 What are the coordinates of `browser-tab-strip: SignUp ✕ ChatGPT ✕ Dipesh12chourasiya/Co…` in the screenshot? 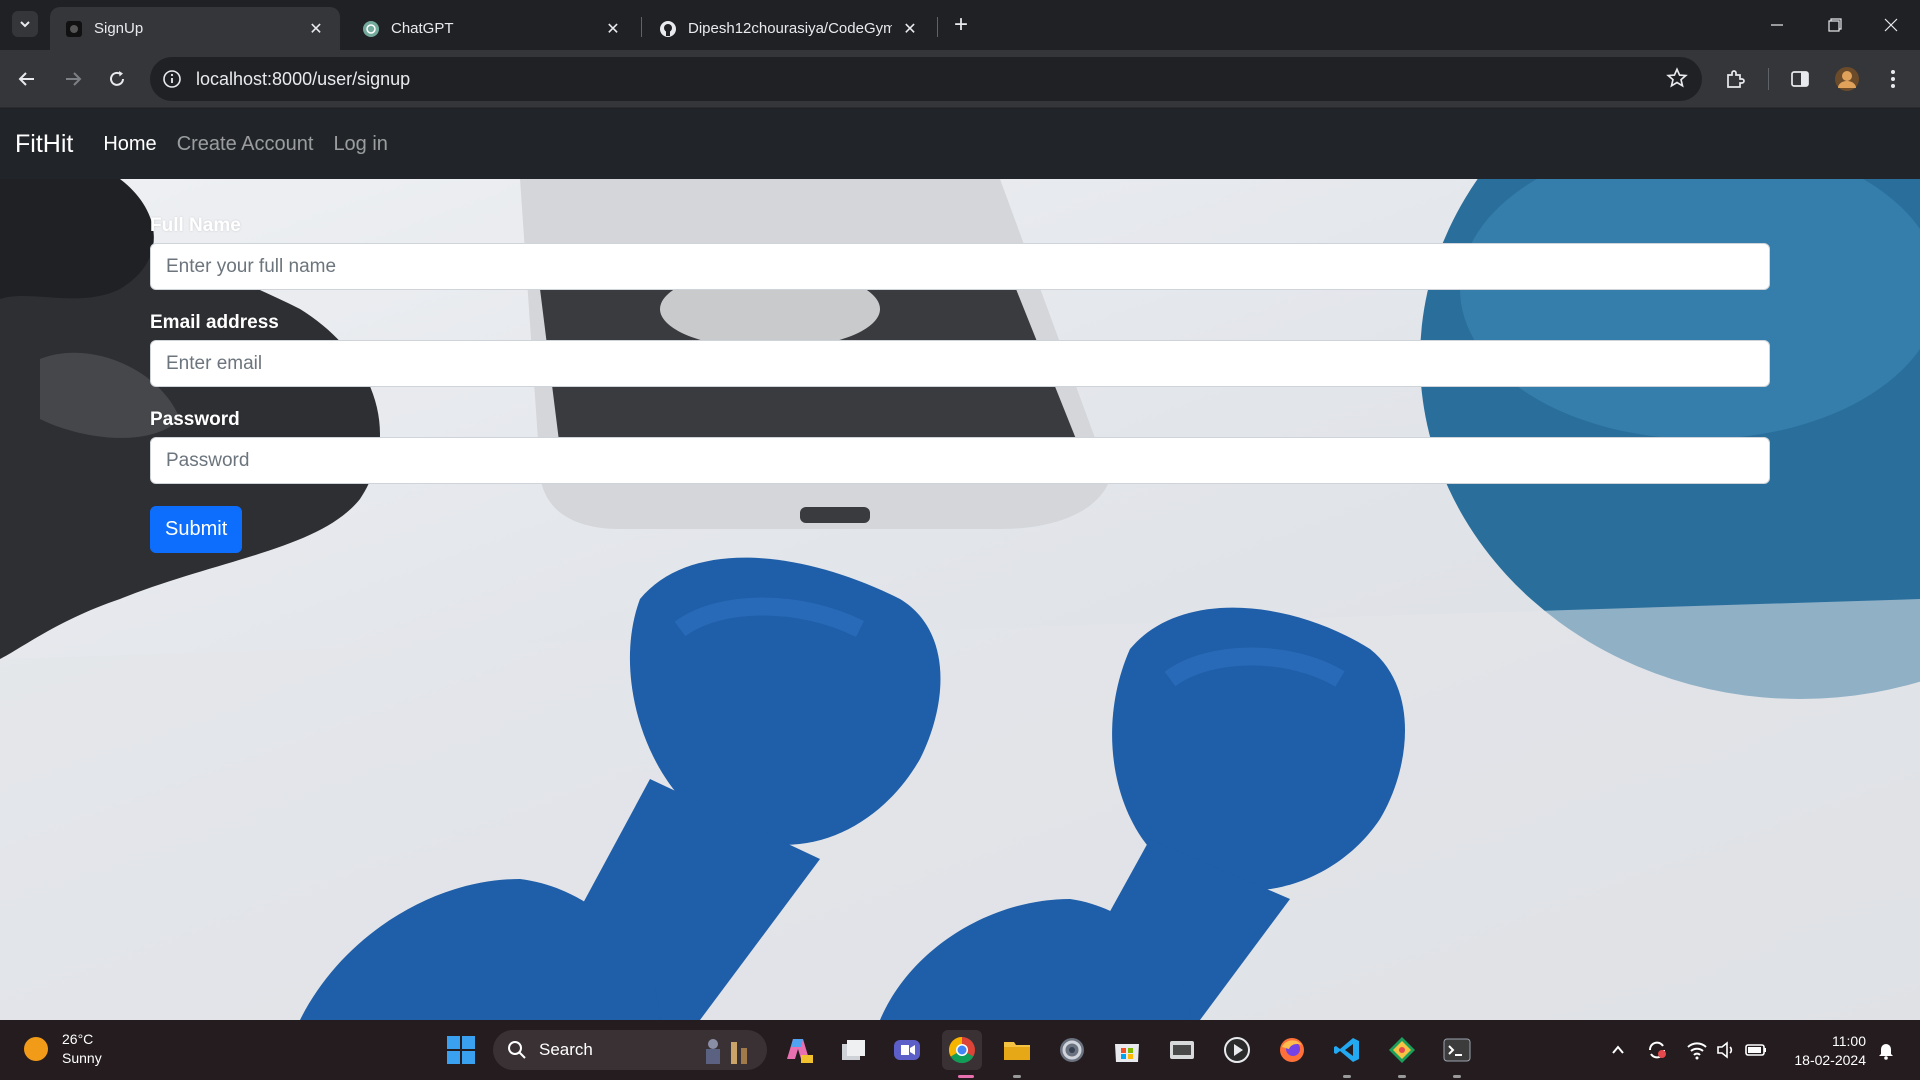 It's located at (960, 25).